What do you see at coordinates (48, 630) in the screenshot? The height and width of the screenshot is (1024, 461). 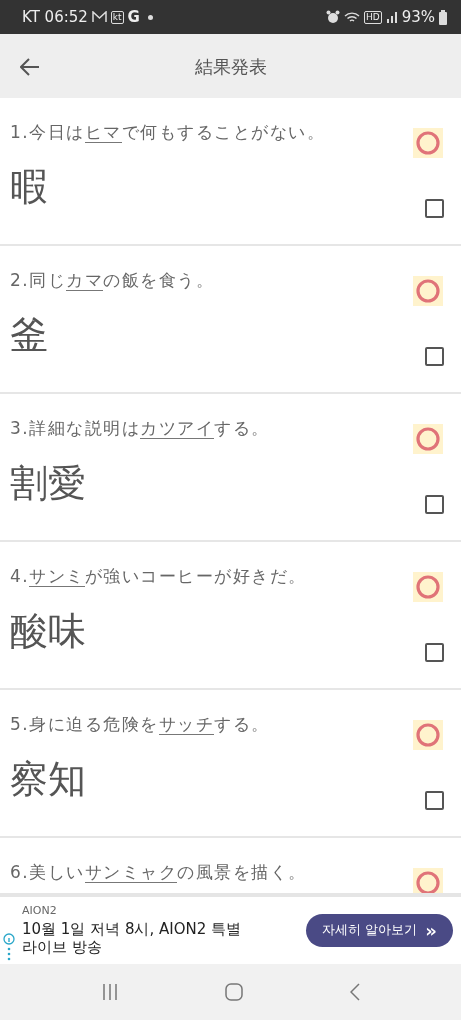 I see `answer-kanji: 酸味` at bounding box center [48, 630].